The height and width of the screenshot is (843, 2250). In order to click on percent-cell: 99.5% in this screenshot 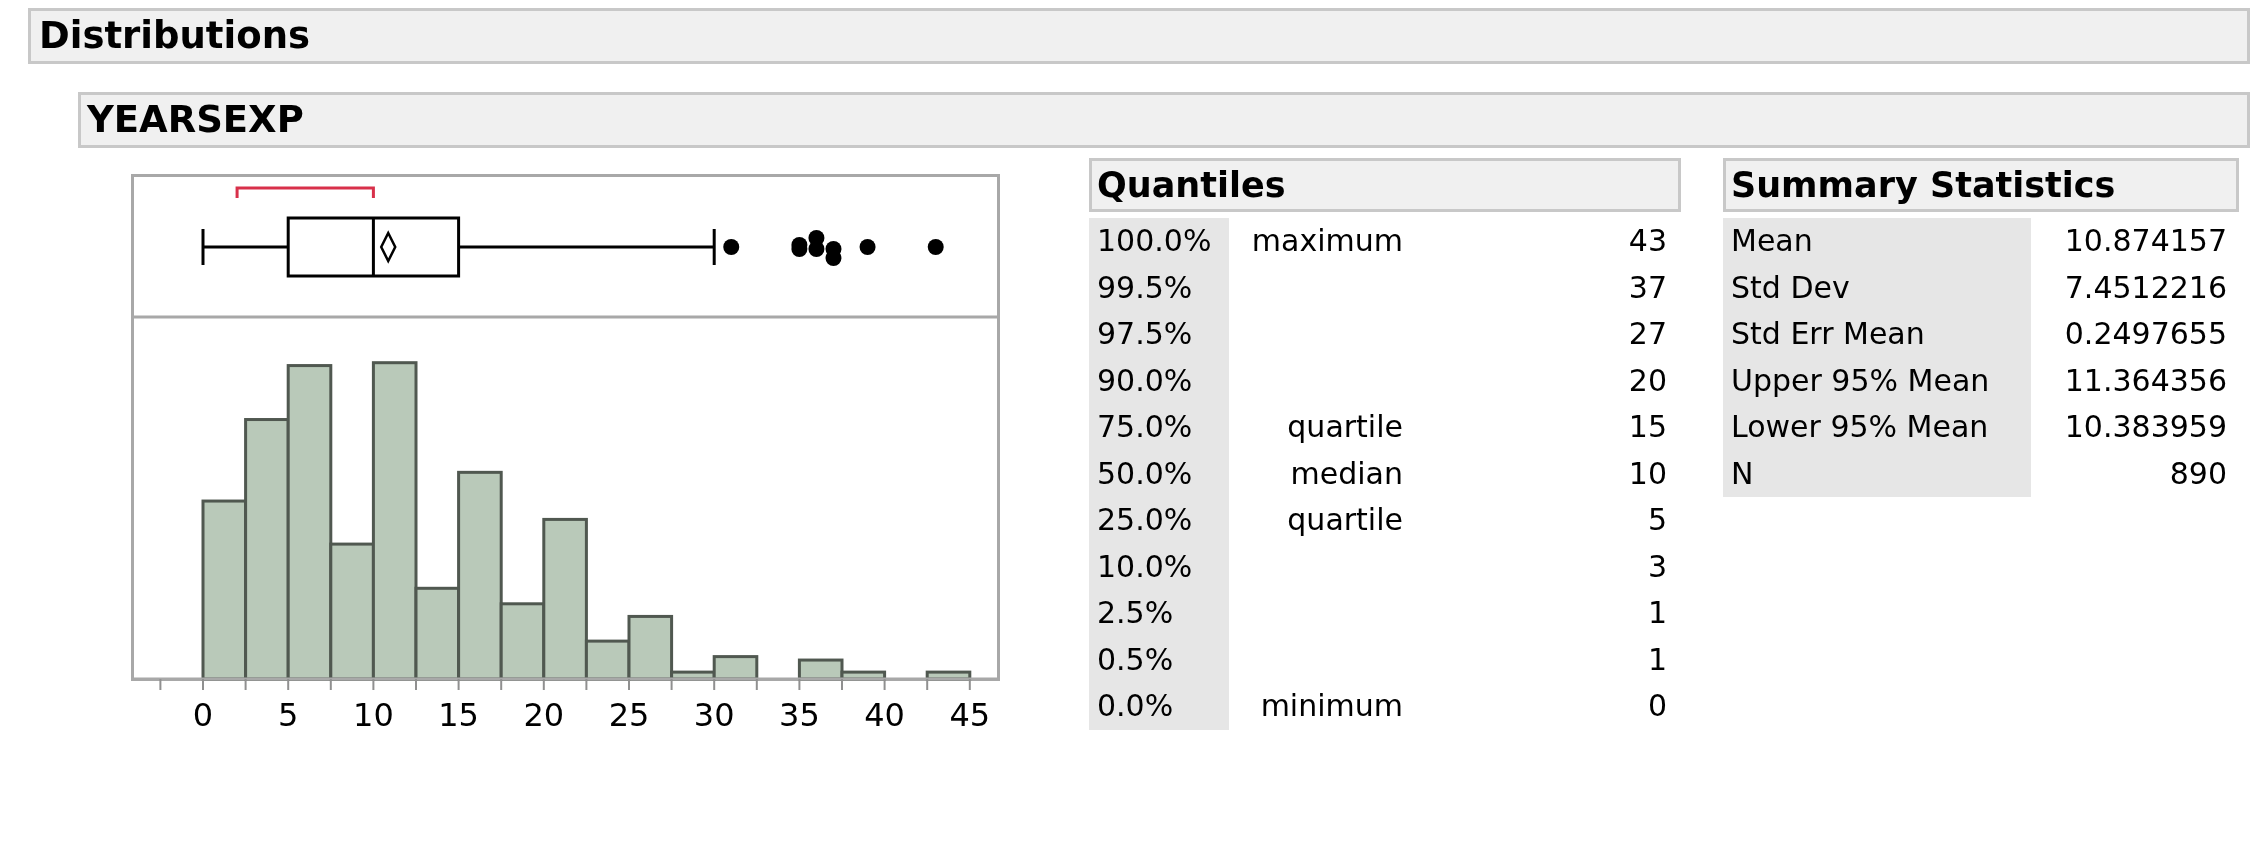, I will do `click(1145, 287)`.